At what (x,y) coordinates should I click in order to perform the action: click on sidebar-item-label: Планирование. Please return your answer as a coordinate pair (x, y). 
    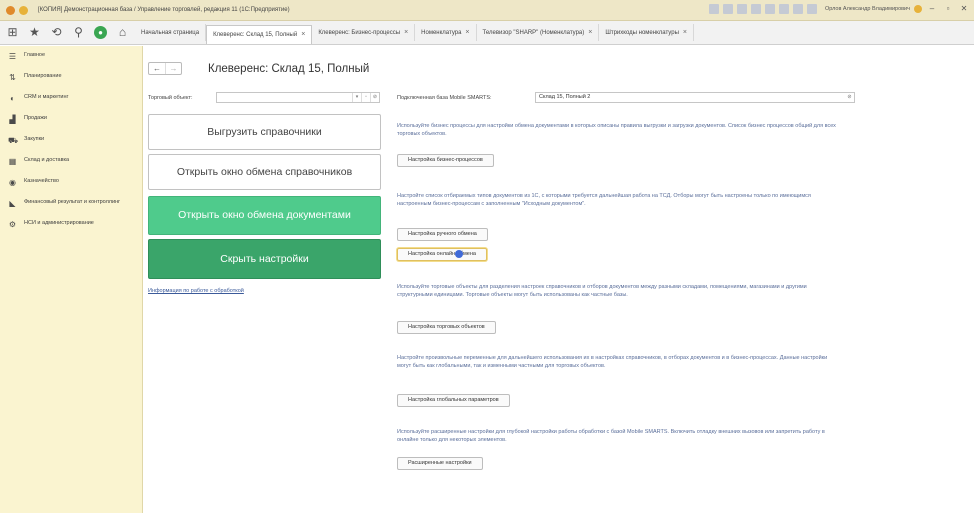
    Looking at the image, I should click on (43, 76).